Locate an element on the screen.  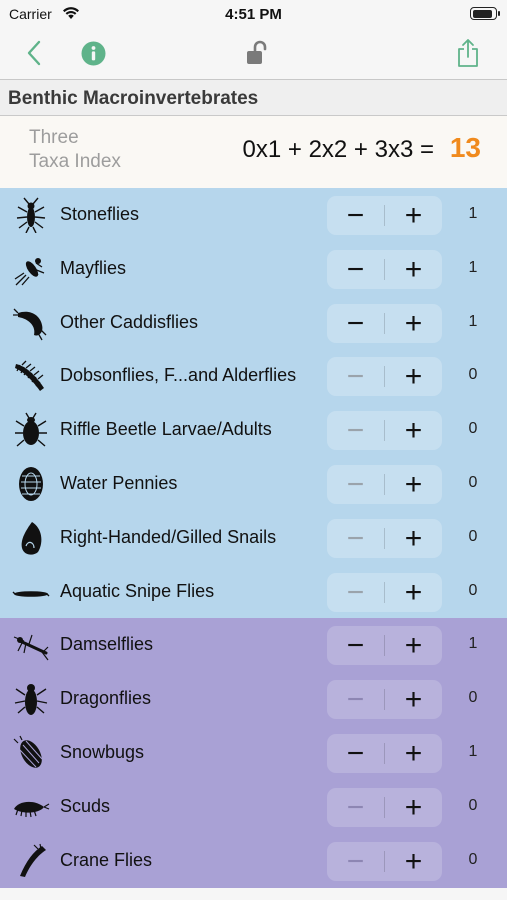
taxon-name: Stoneflies is located at coordinates (100, 214).